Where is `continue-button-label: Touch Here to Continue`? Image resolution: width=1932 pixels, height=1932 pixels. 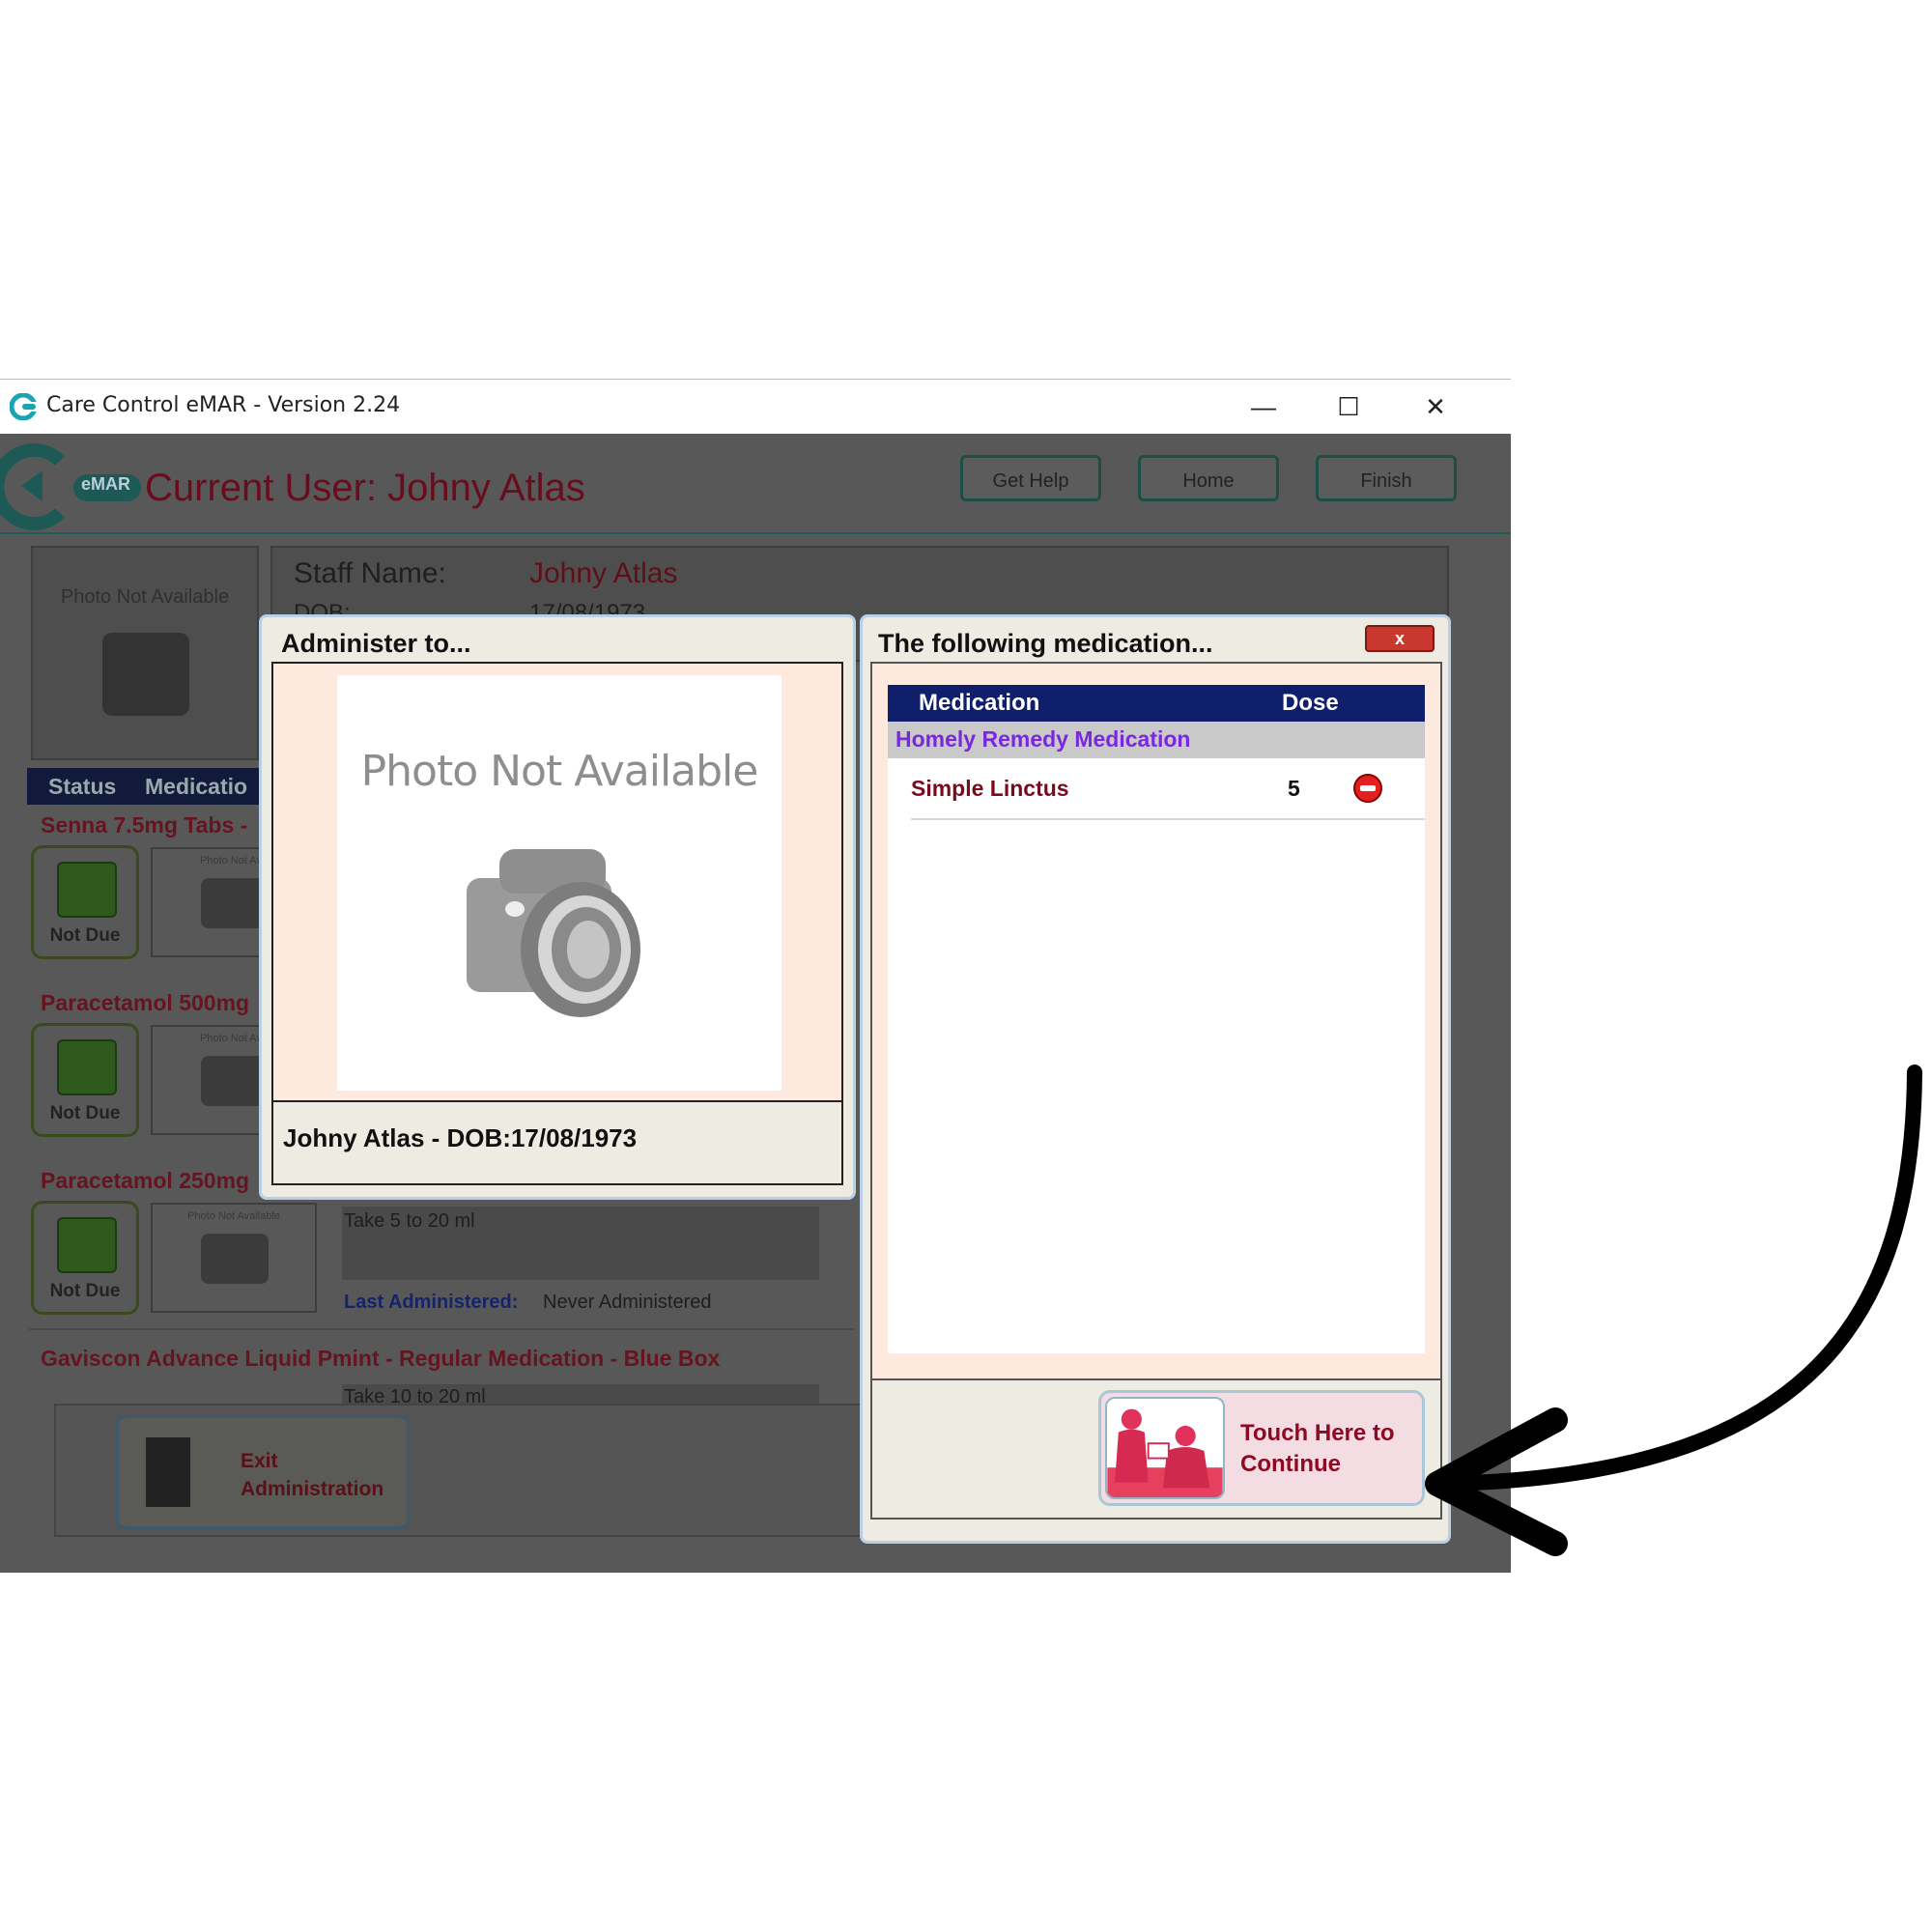
continue-button-label: Touch Here to Continue is located at coordinates (1317, 1448).